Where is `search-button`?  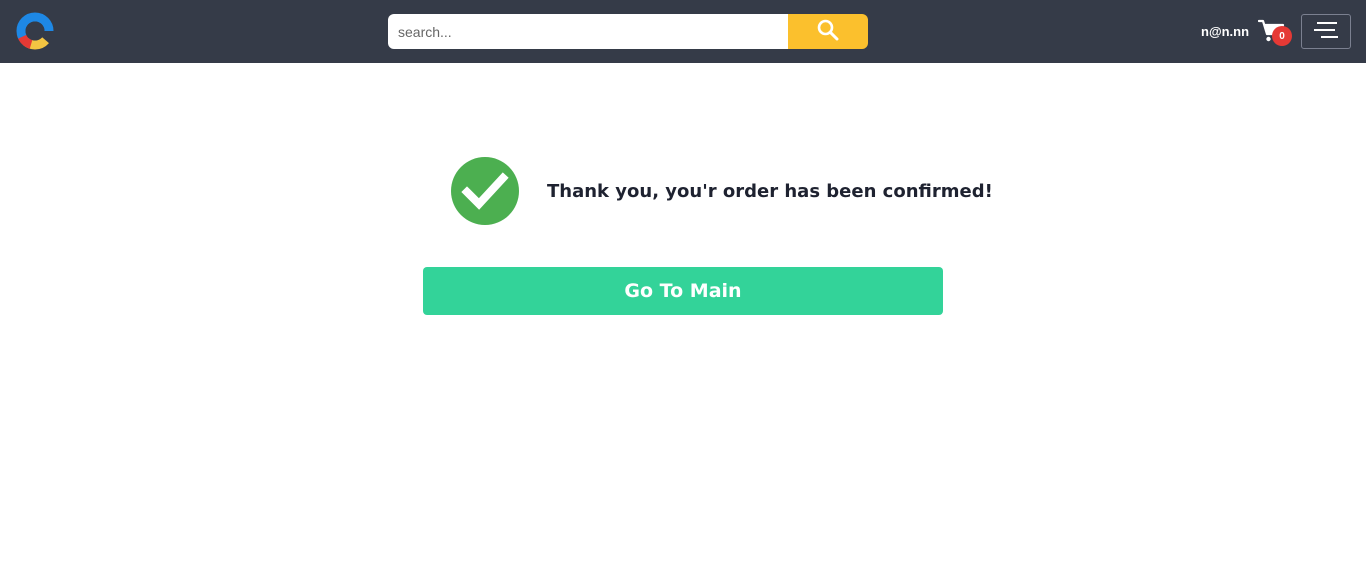
search-button is located at coordinates (828, 31).